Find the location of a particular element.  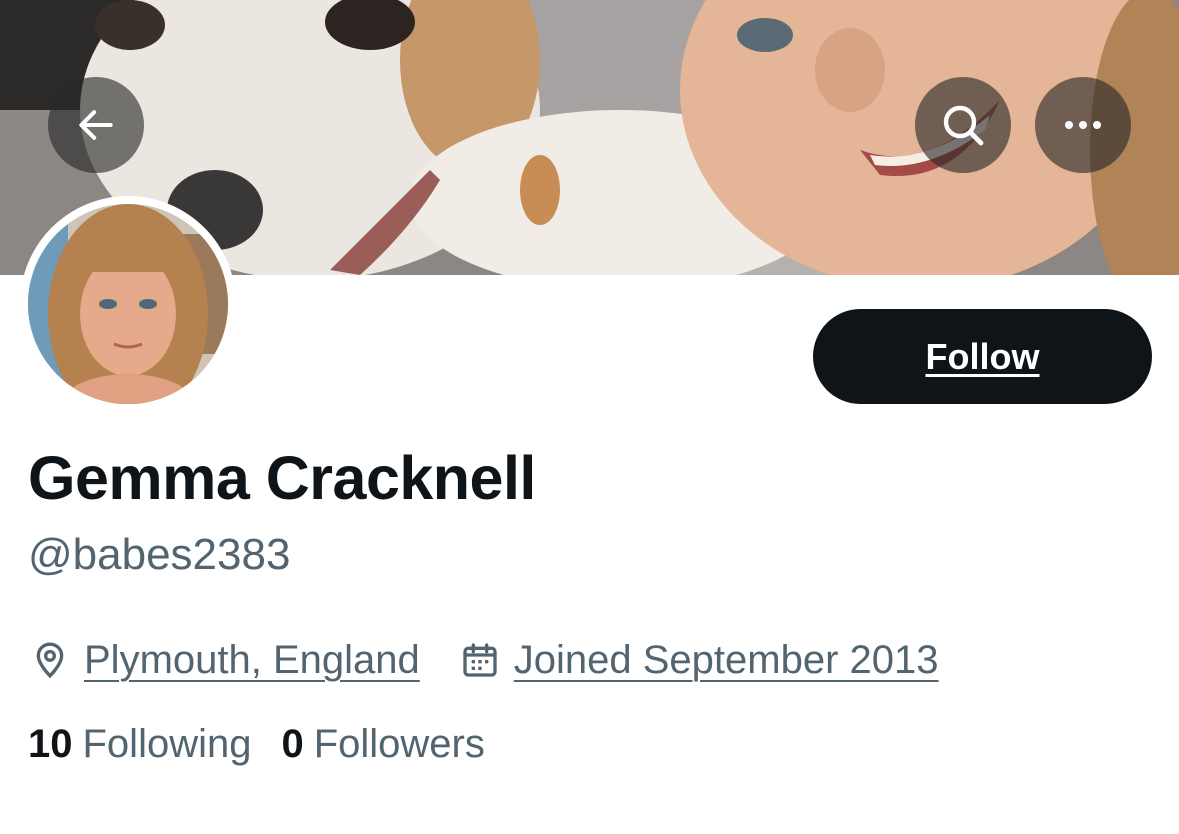

more-button is located at coordinates (1083, 125).